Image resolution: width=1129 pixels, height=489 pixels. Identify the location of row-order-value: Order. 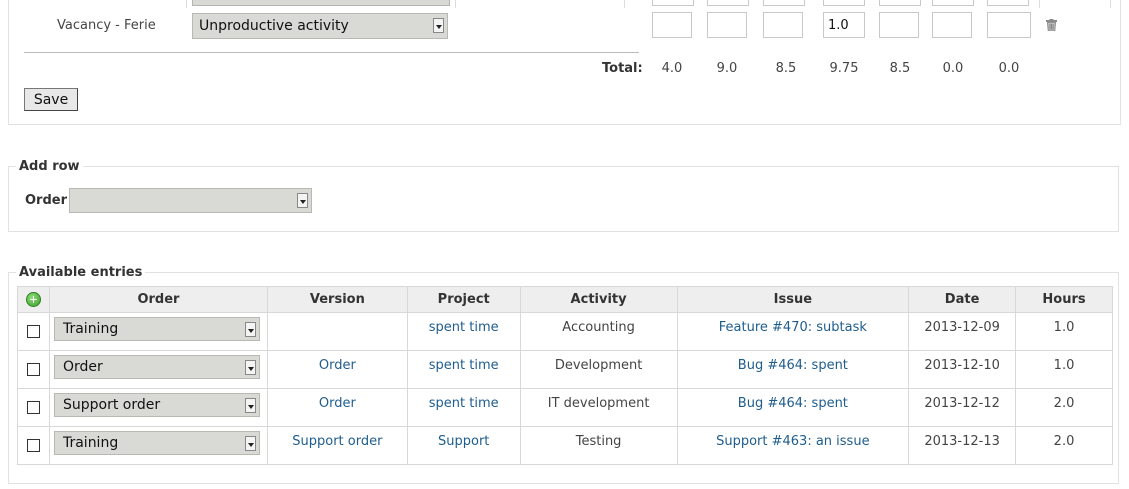
(82, 367).